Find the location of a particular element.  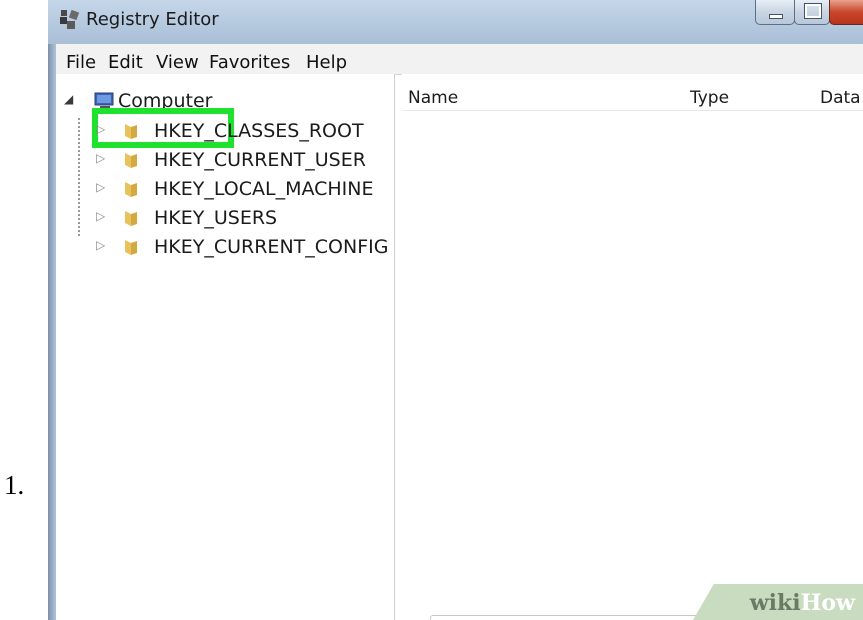

tree-label: HKEY_CURRENT_USER is located at coordinates (260, 160).